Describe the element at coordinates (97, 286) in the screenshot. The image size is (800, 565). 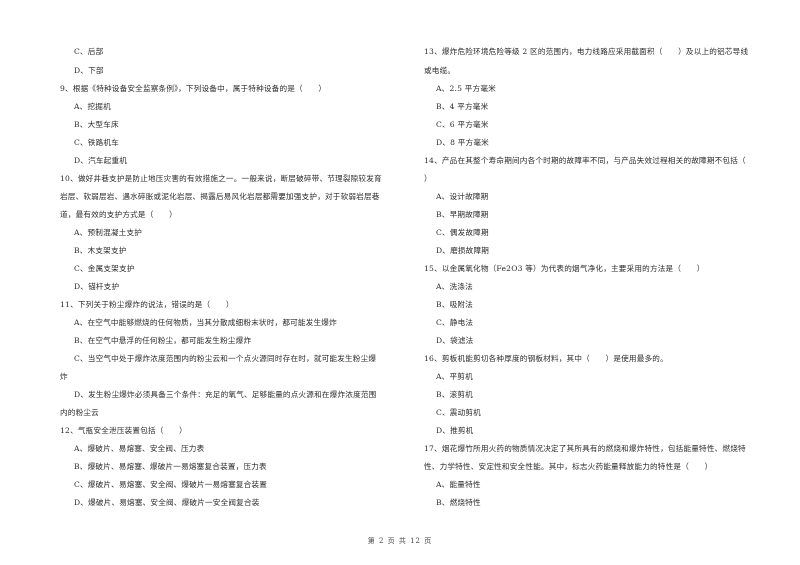
I see `q10-option-d: D、锚杆支护` at that location.